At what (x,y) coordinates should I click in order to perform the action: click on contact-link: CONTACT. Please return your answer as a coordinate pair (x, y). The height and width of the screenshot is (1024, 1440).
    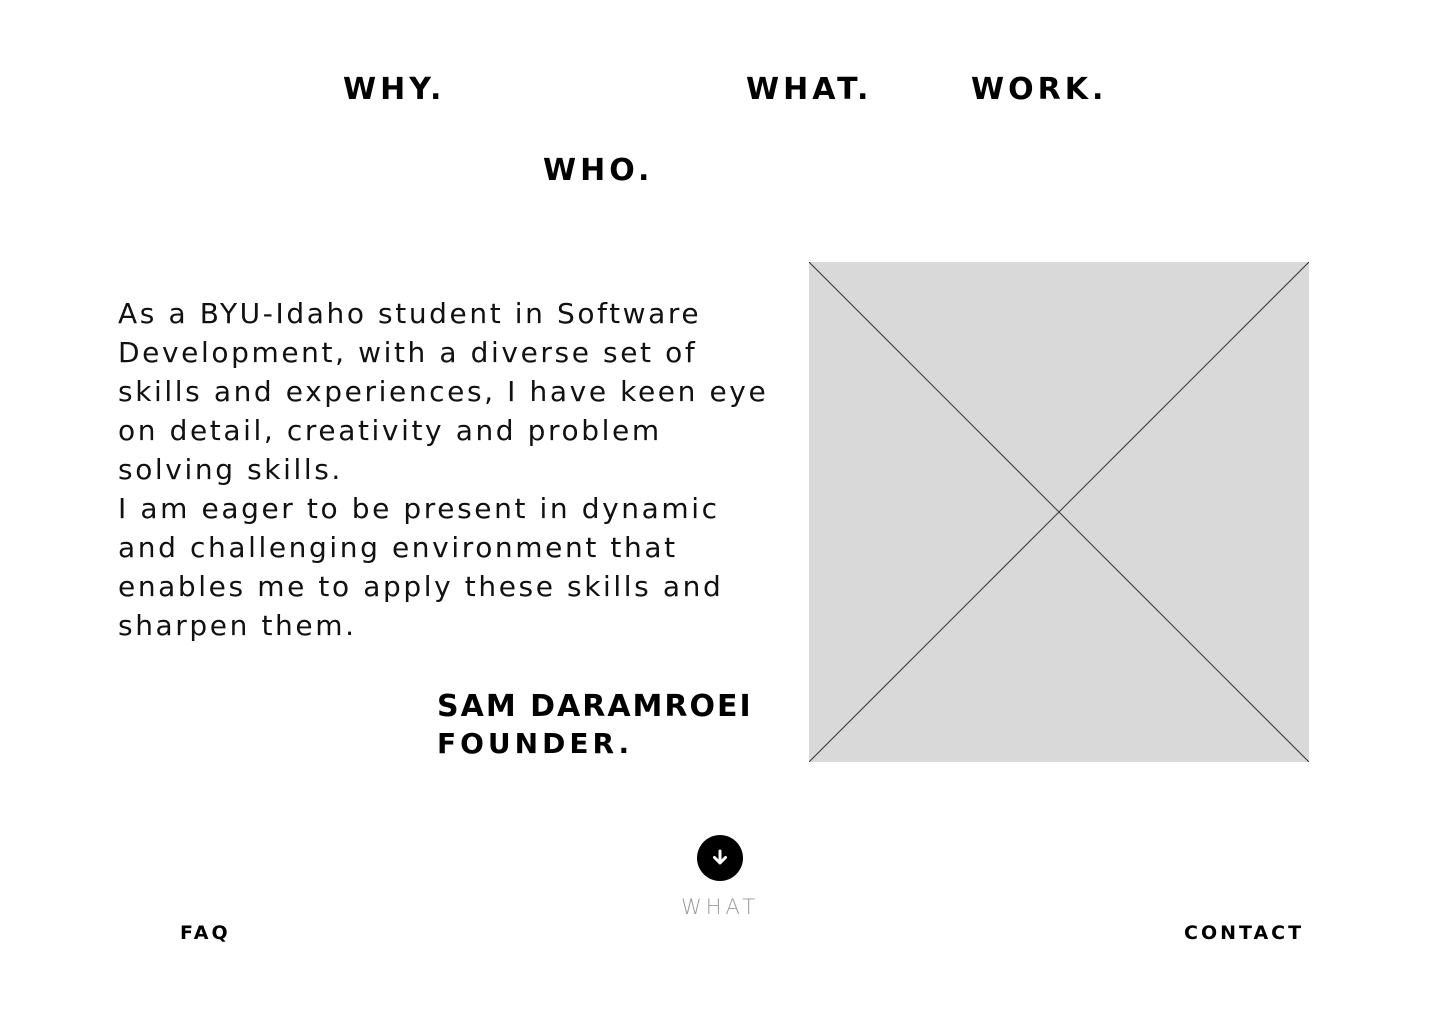
    Looking at the image, I should click on (1244, 933).